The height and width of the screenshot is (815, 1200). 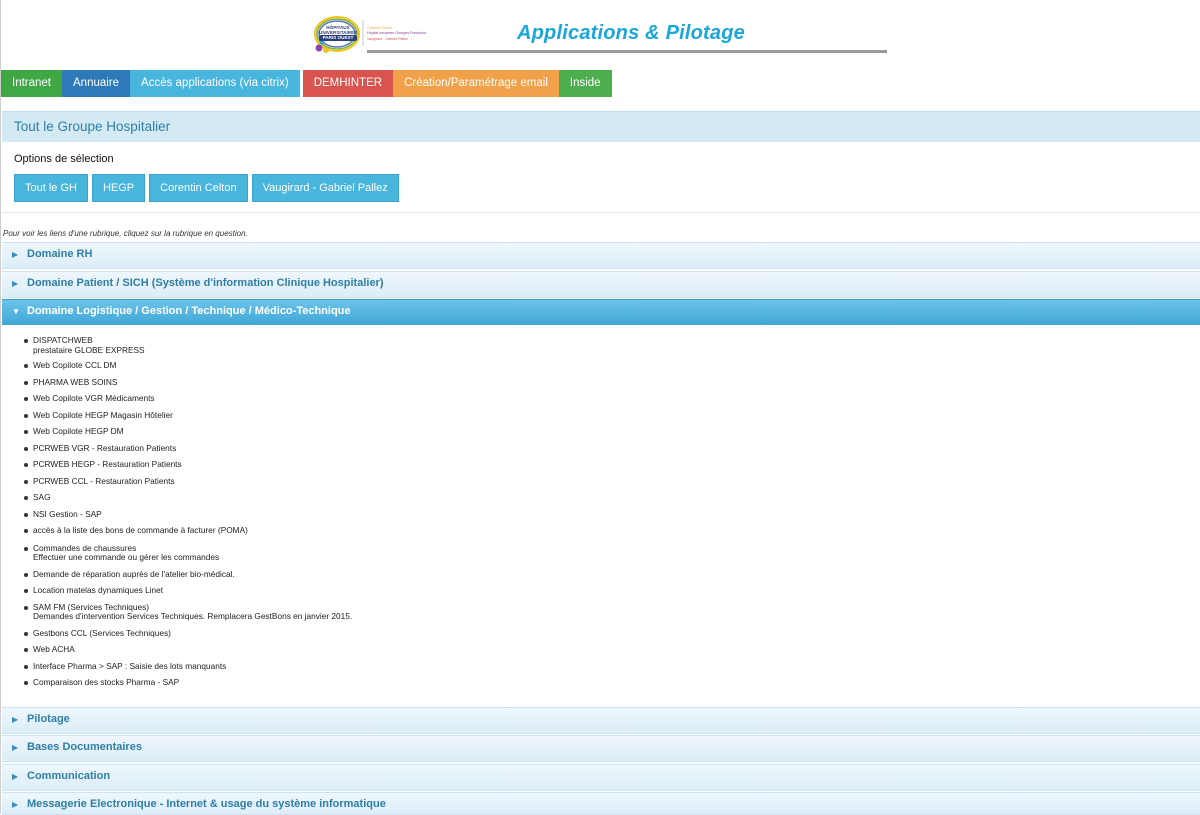 I want to click on section-pilotage: ▶ Pilotage, so click(x=601, y=720).